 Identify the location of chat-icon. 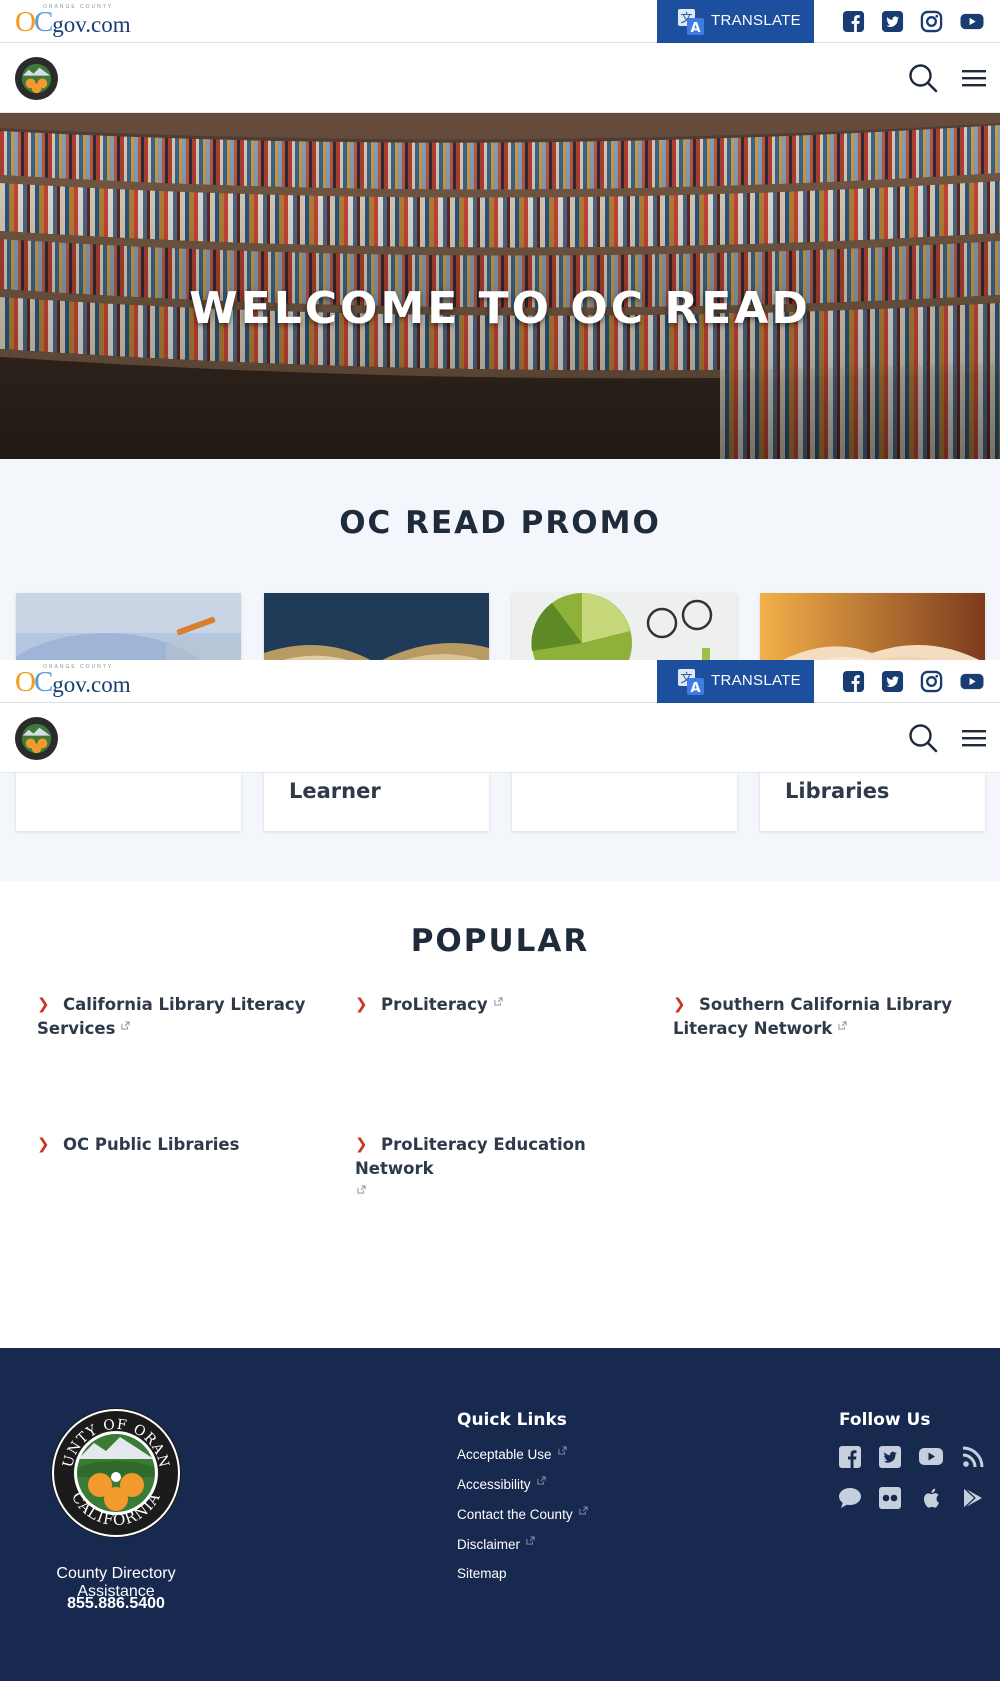
(850, 1498).